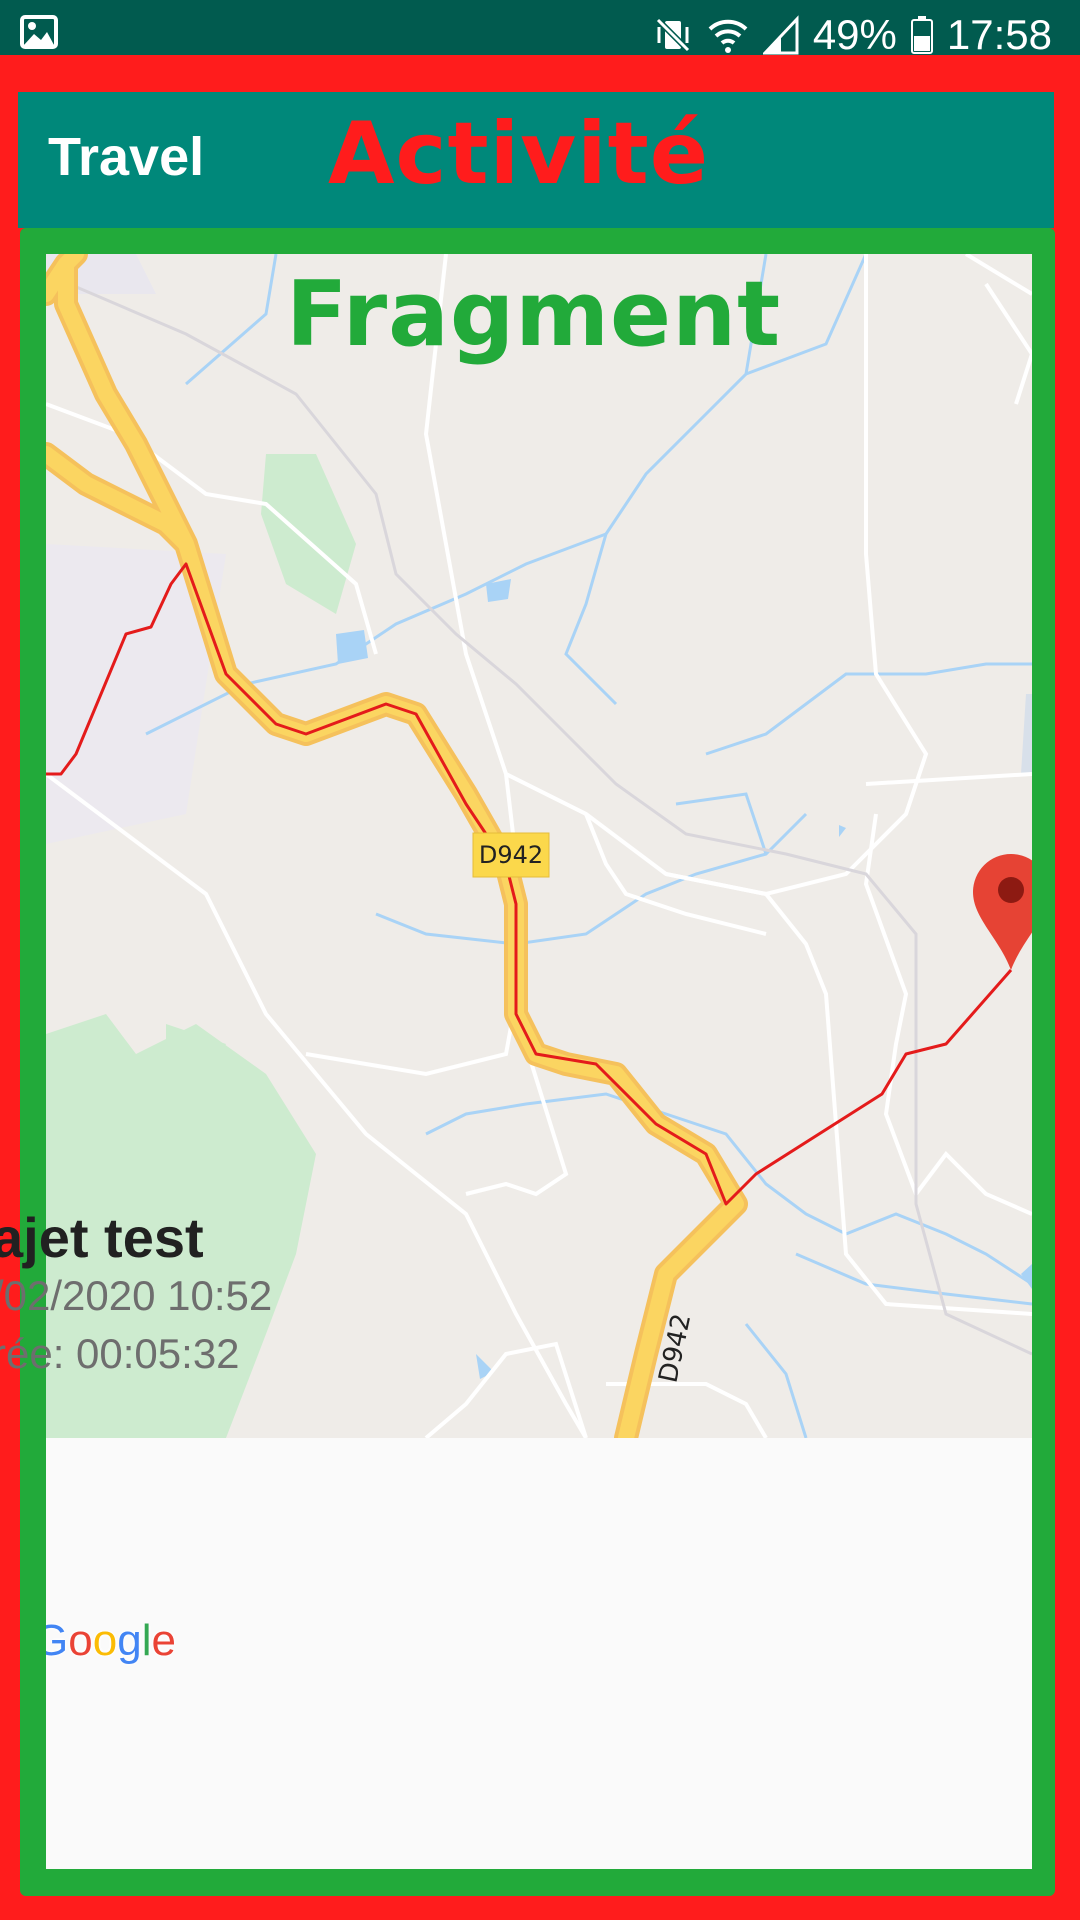  What do you see at coordinates (854, 34) in the screenshot?
I see `battery-percent: 49%` at bounding box center [854, 34].